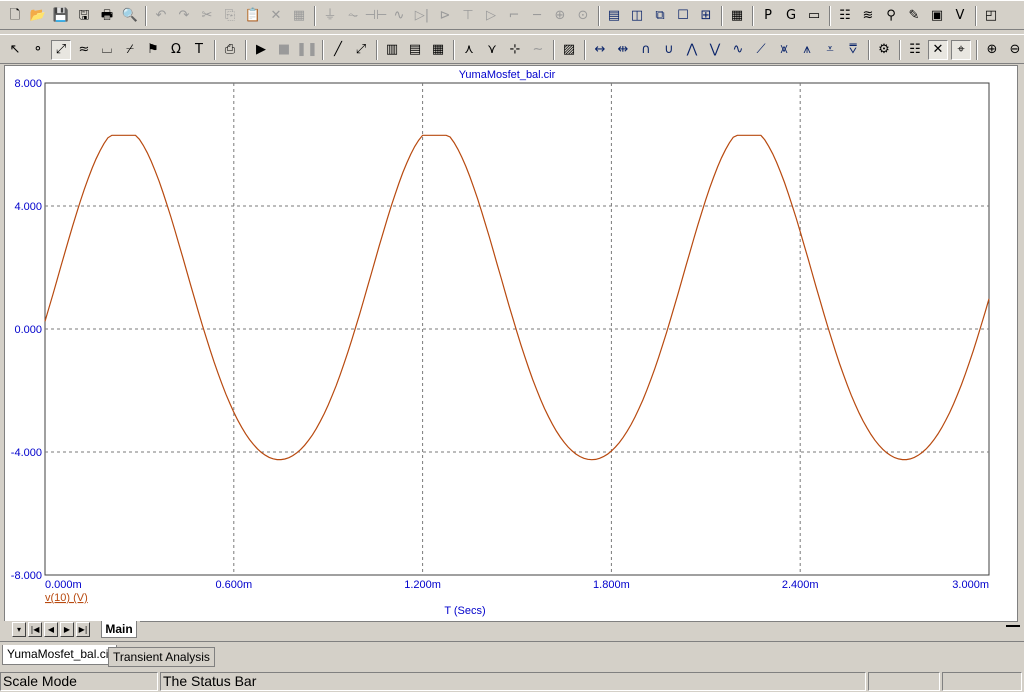 This screenshot has height=692, width=1024. I want to click on stop-button: ■, so click(284, 50).